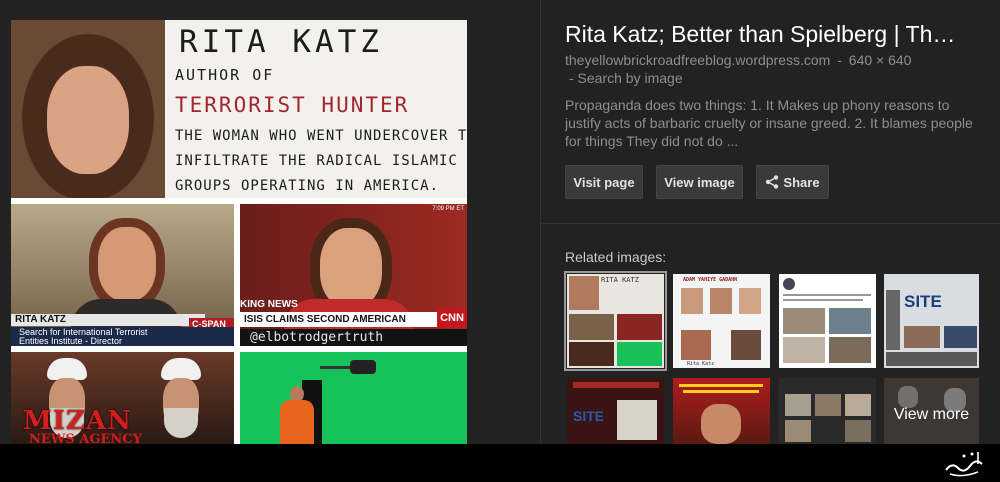 This screenshot has width=1000, height=482. I want to click on collage-desc-line: GROUPS OPERATING IN AMERICA., so click(307, 186).